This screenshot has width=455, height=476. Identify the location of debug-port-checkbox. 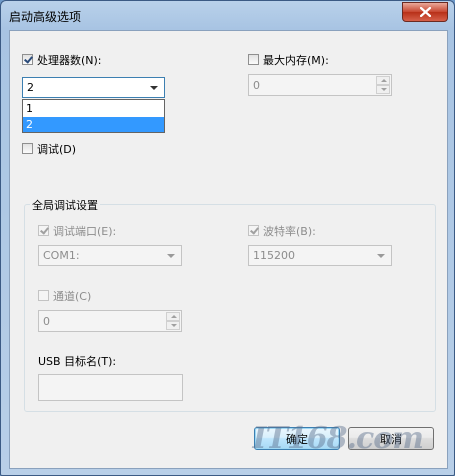
(43, 230).